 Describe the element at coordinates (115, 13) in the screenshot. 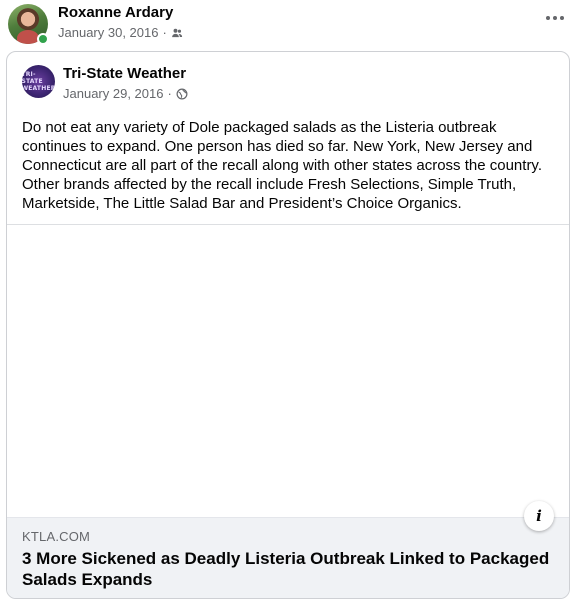

I see `author-name: Roxanne Ardary` at that location.